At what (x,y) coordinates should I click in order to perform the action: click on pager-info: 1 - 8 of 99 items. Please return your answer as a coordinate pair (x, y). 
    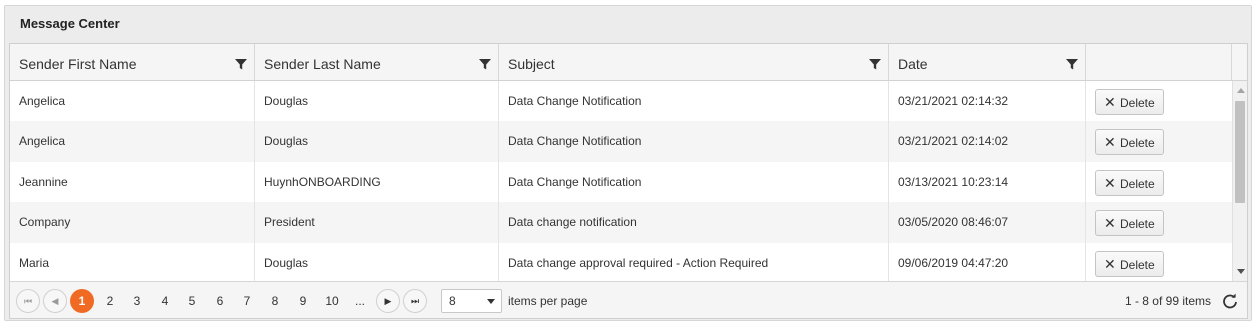
    Looking at the image, I should click on (1167, 301).